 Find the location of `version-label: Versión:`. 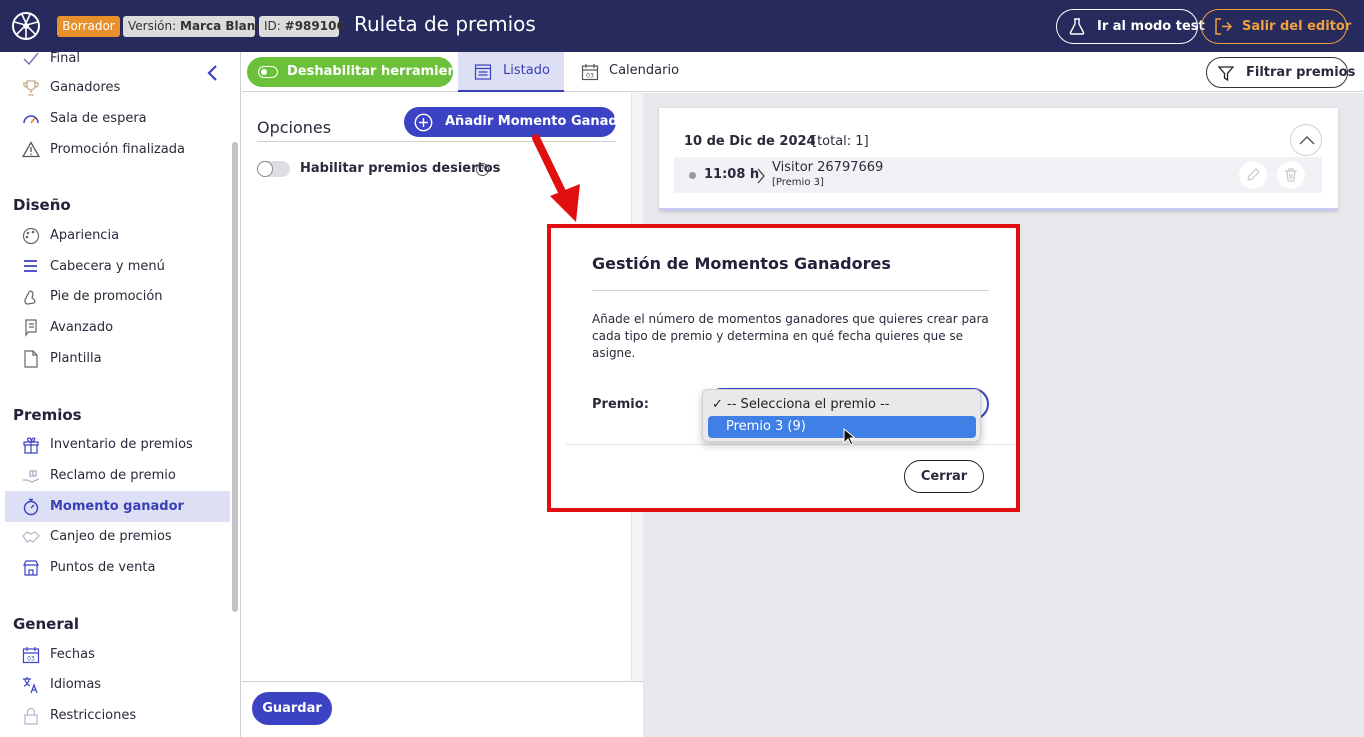

version-label: Versión: is located at coordinates (152, 26).